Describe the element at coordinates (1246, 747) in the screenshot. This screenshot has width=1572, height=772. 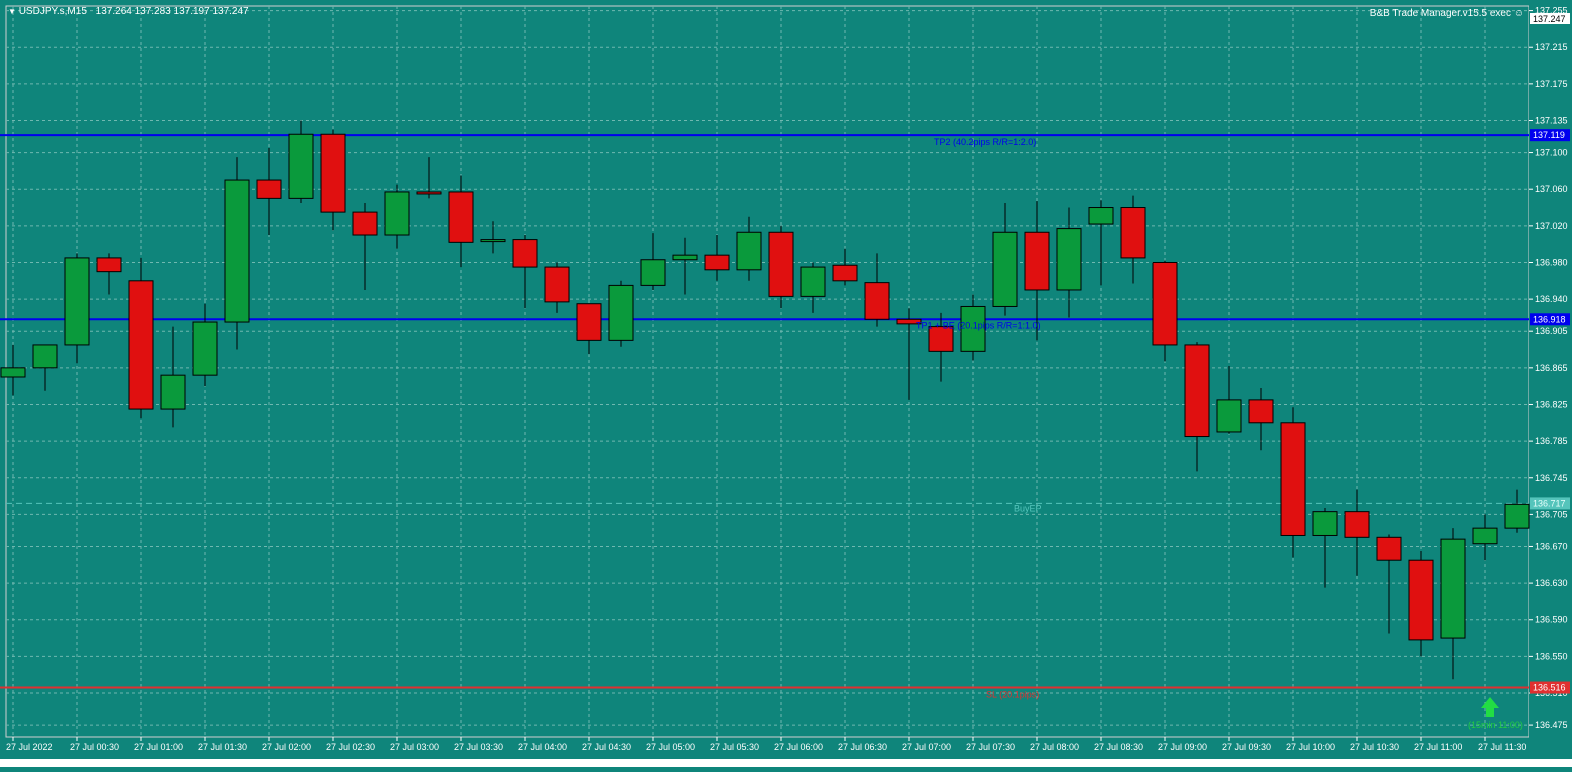
I see `x-tick-label: 27 Jul 09:30` at that location.